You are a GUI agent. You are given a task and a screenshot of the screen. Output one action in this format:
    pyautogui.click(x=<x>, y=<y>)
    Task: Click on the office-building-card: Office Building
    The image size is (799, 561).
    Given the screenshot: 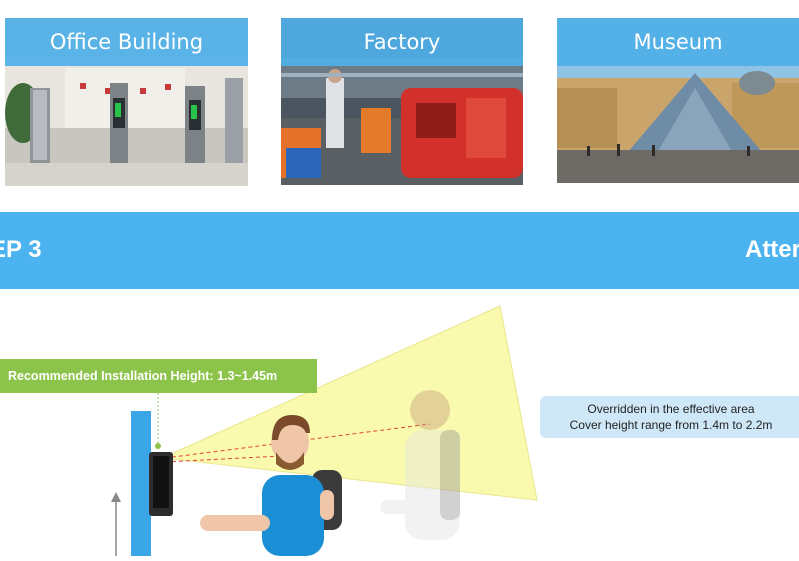 What is the action you would take?
    pyautogui.click(x=126, y=102)
    